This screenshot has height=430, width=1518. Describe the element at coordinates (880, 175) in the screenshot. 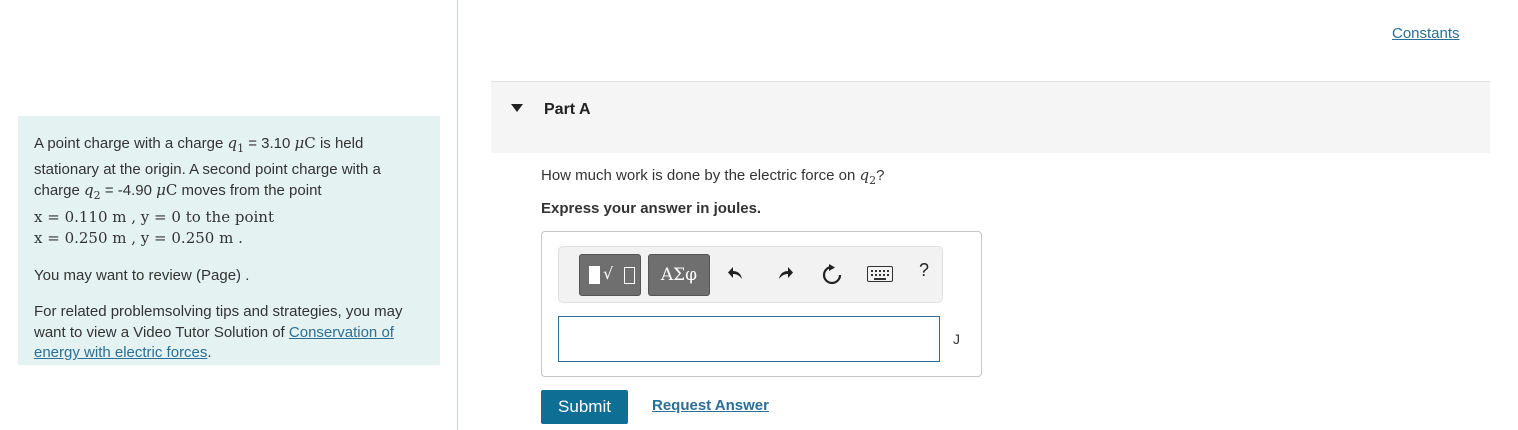

I see `question-mark: ?` at that location.